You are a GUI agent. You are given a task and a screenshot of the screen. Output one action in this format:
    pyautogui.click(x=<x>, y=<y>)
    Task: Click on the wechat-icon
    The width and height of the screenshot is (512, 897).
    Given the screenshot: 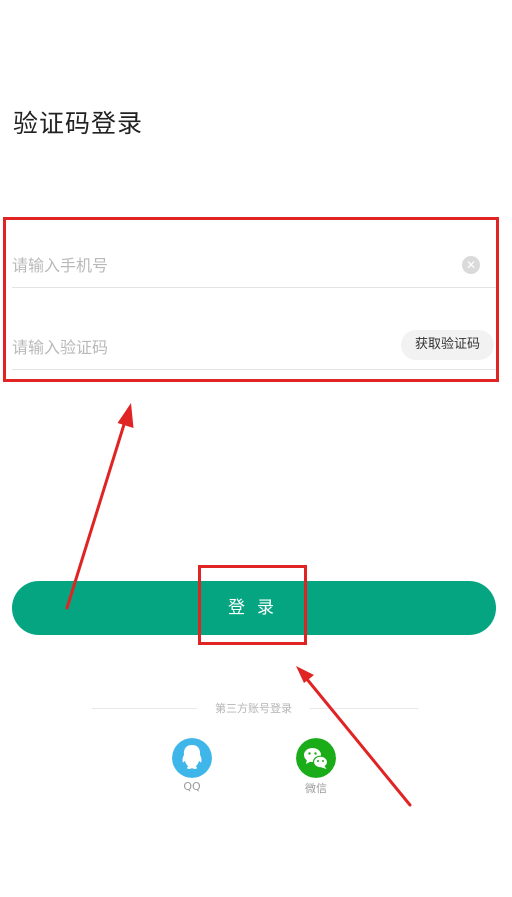 What is the action you would take?
    pyautogui.click(x=316, y=758)
    